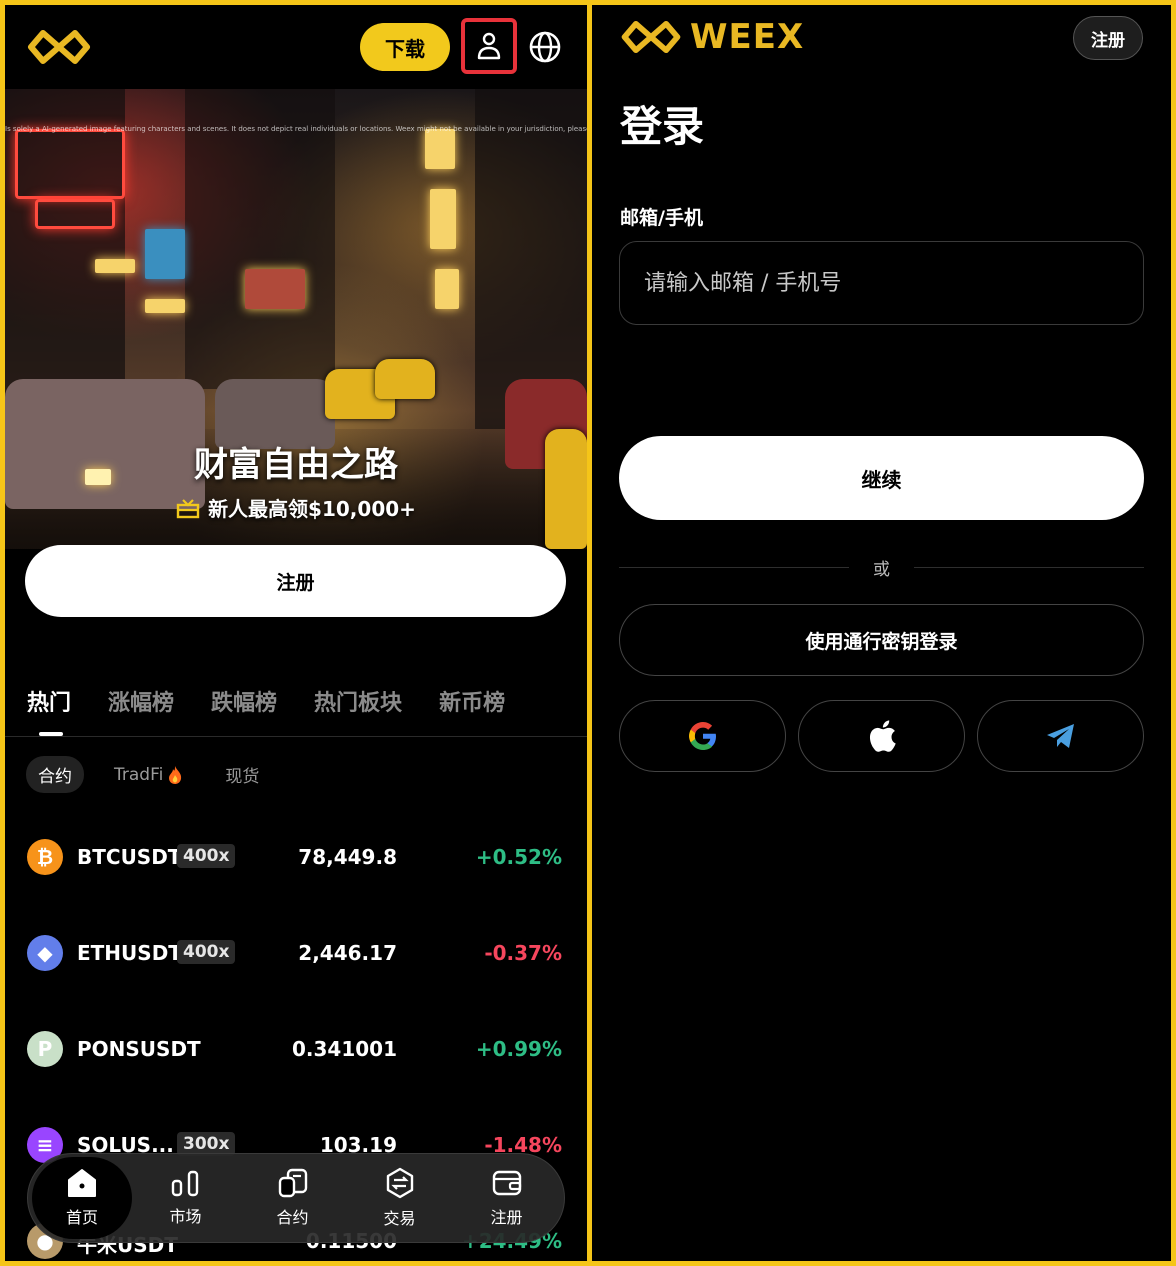  I want to click on apple-login-button, so click(881, 736).